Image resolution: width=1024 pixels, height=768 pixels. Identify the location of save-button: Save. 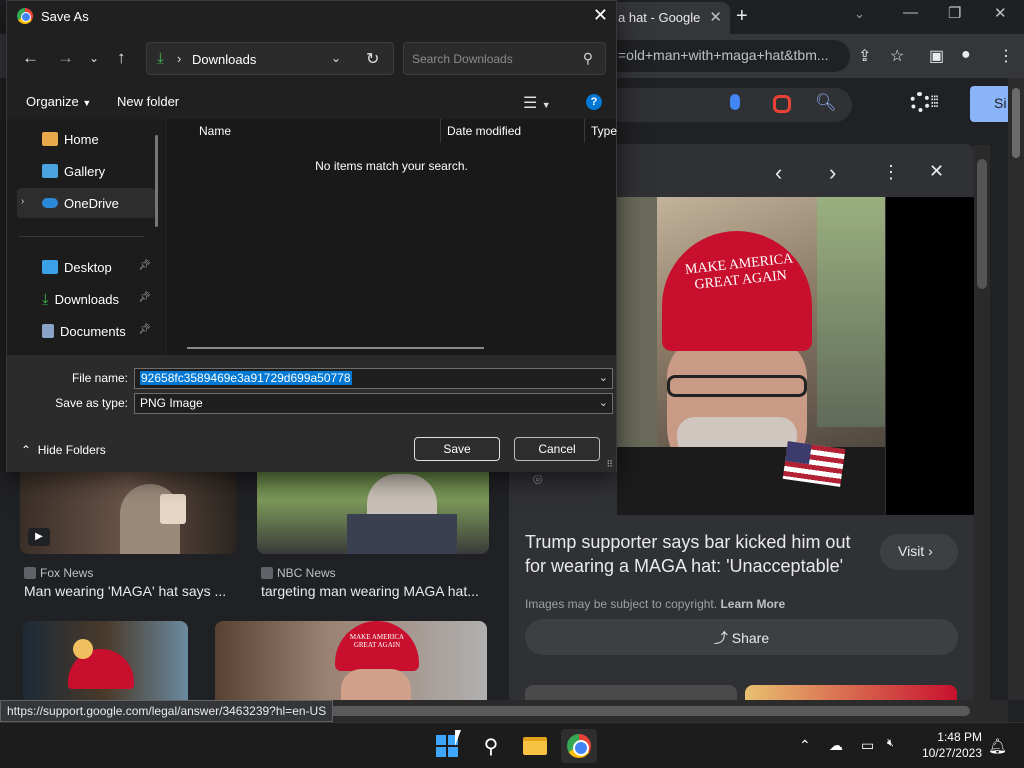
(457, 449).